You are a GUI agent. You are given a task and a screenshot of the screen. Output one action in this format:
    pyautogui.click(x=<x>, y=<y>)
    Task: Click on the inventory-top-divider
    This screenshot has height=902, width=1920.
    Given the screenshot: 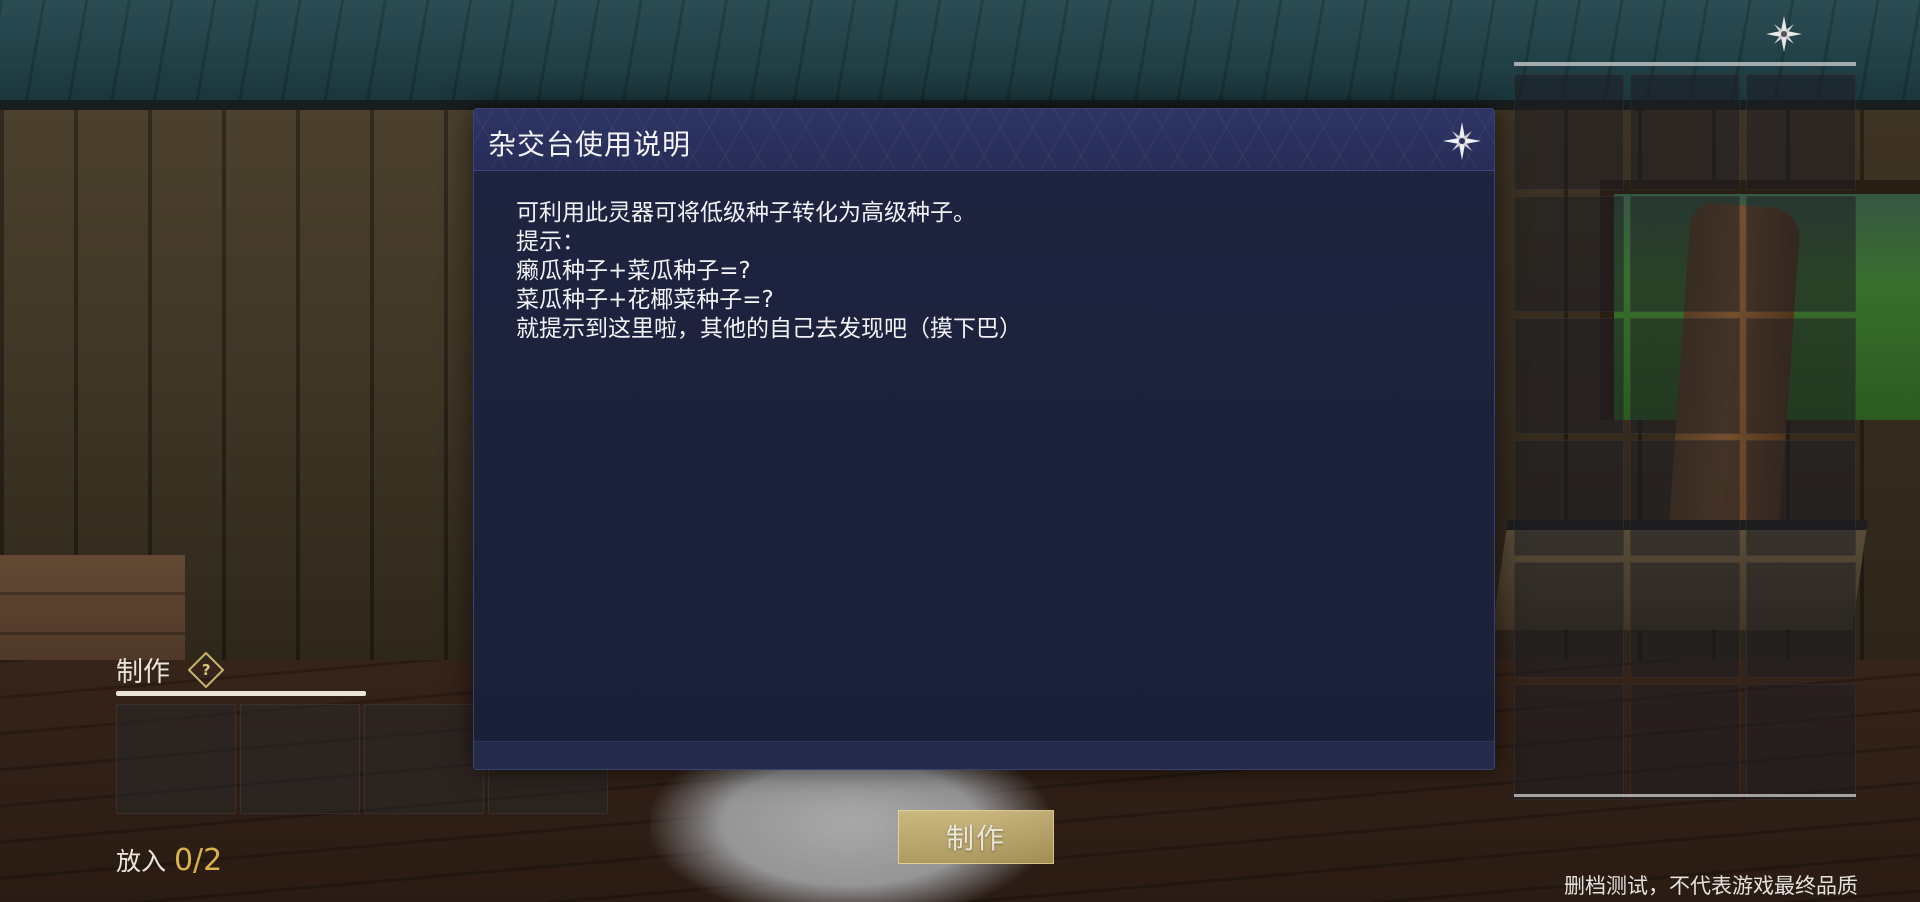 What is the action you would take?
    pyautogui.click(x=1685, y=64)
    